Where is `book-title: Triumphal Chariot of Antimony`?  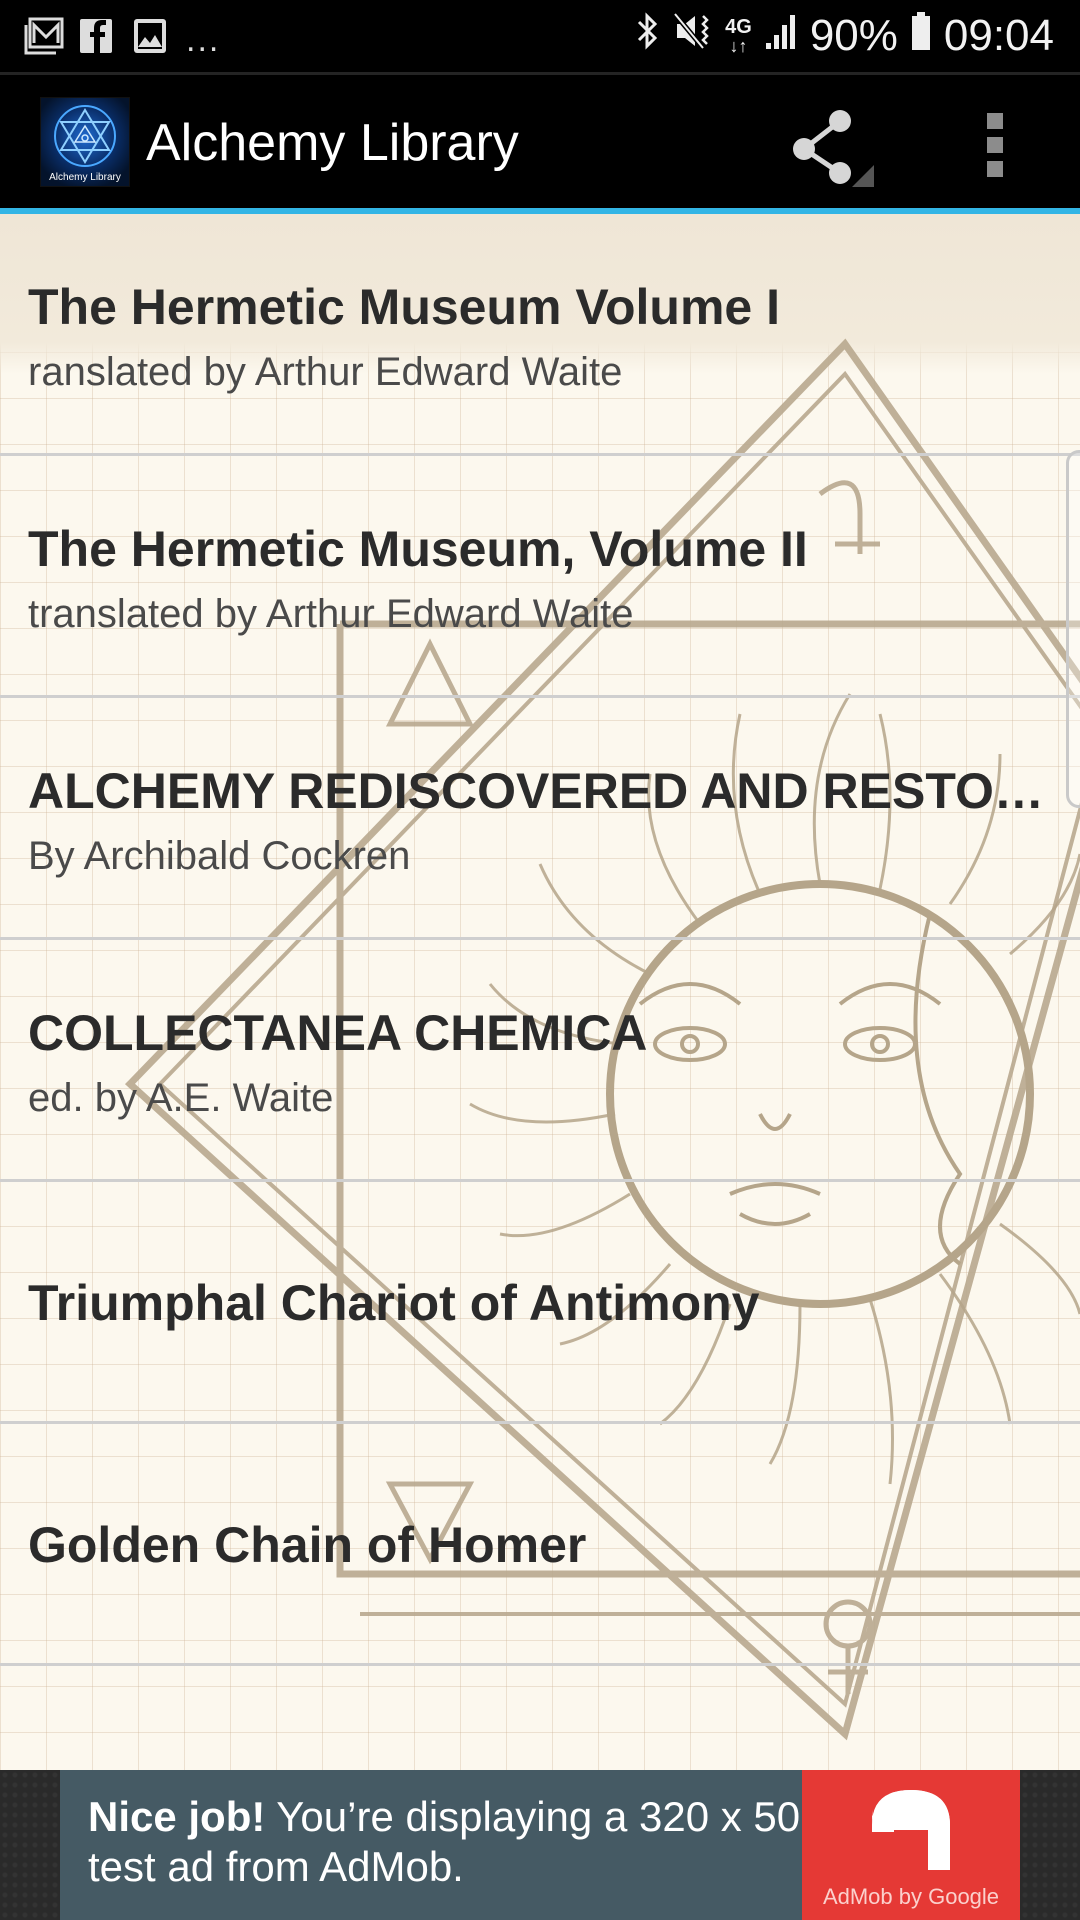 book-title: Triumphal Chariot of Antimony is located at coordinates (394, 1303).